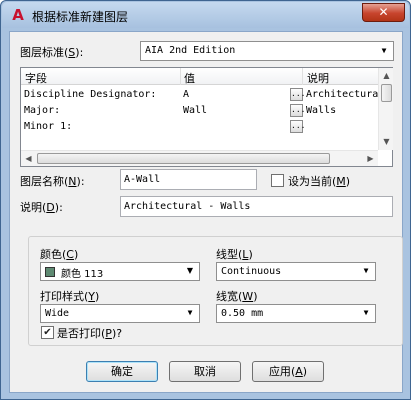 The height and width of the screenshot is (400, 411). Describe the element at coordinates (92, 296) in the screenshot. I see `plot-style-hotkey: Y` at that location.